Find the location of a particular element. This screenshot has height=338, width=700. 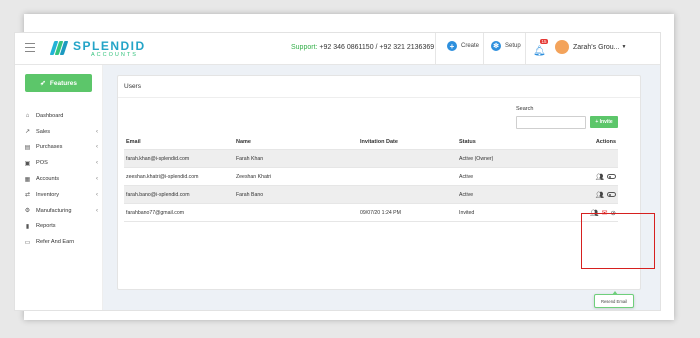

cell-name: Zeeshan Khatri is located at coordinates (254, 176).